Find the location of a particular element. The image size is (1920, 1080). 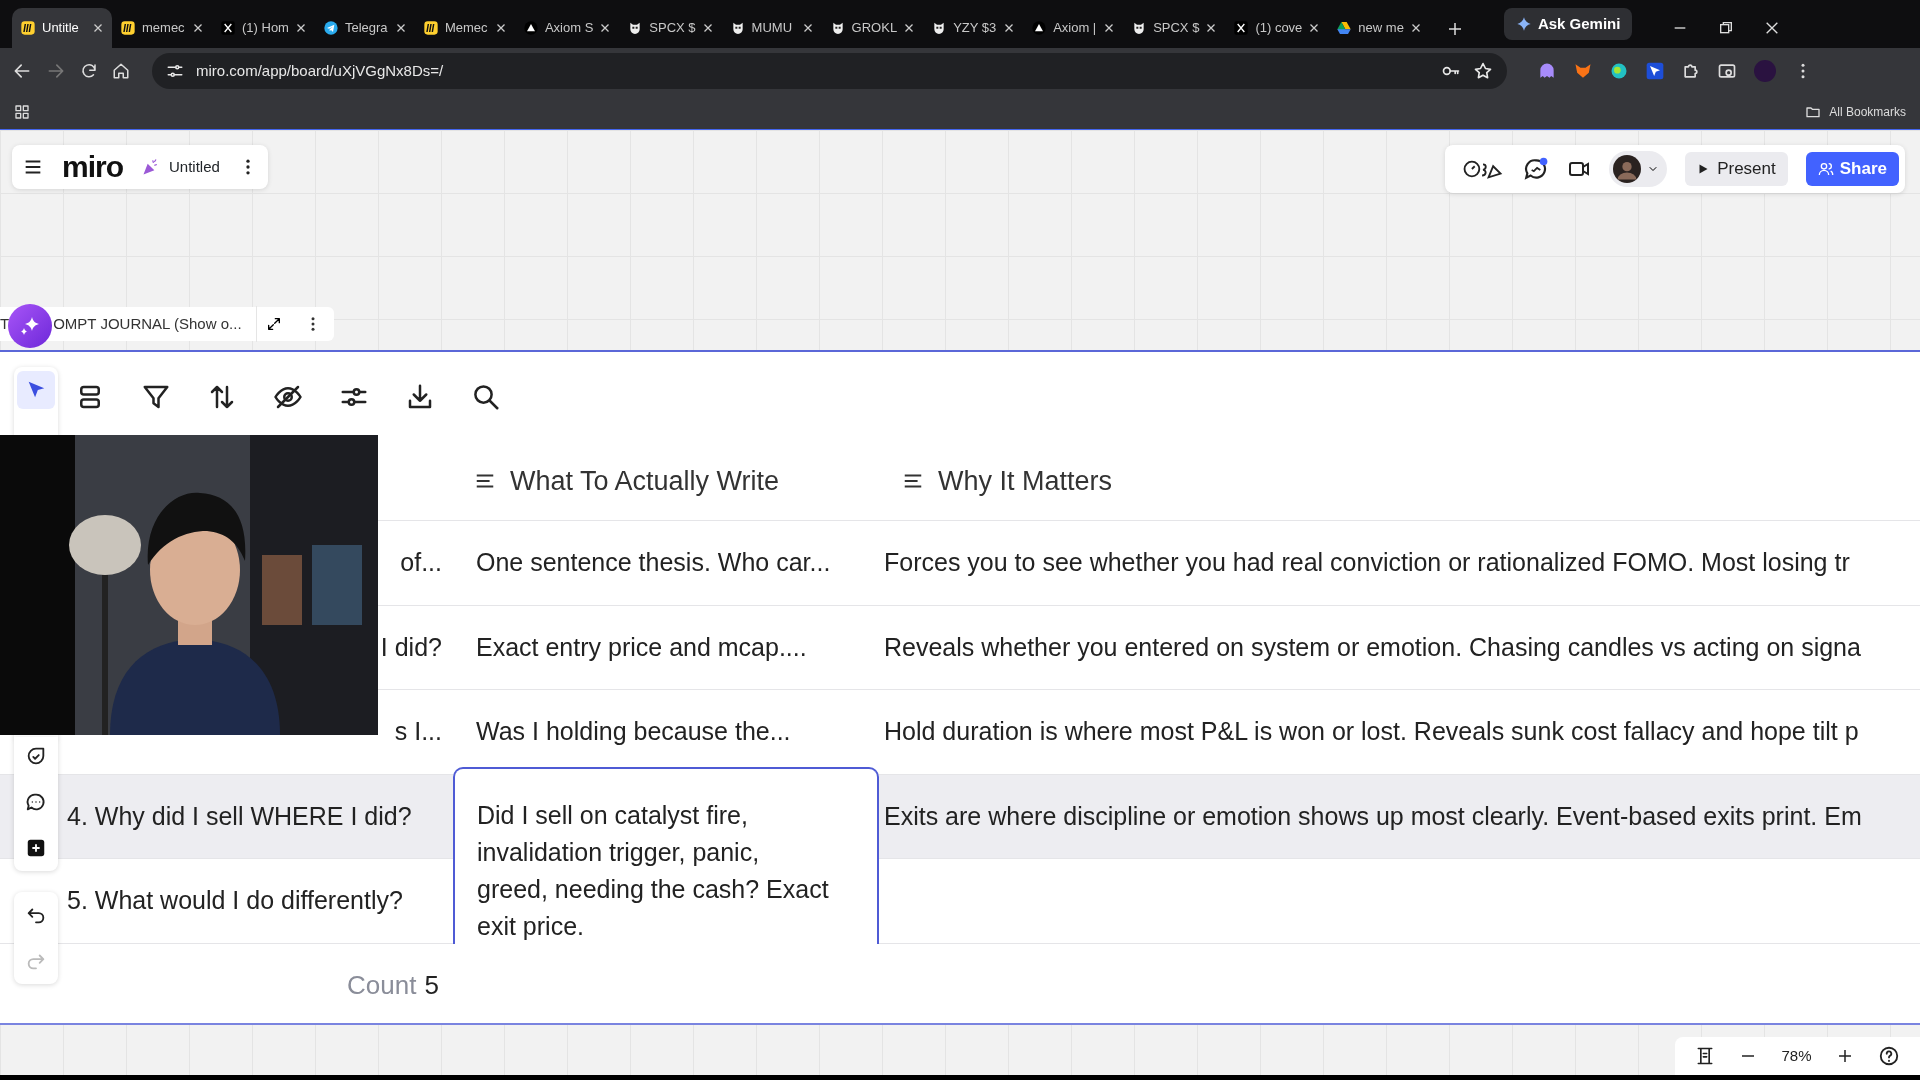

puzzle-icon is located at coordinates (1691, 71).